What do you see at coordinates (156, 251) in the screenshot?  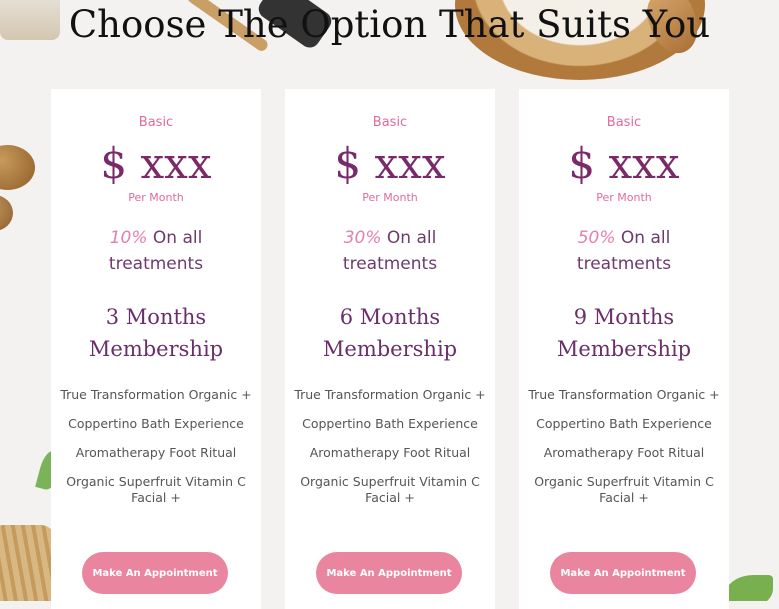 I see `discount-text: 10% On all treatments` at bounding box center [156, 251].